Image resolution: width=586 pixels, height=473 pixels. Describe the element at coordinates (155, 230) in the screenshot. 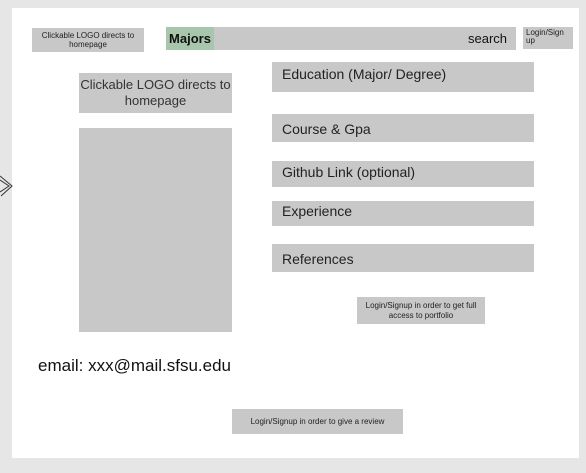

I see `profile-image-placeholder` at that location.